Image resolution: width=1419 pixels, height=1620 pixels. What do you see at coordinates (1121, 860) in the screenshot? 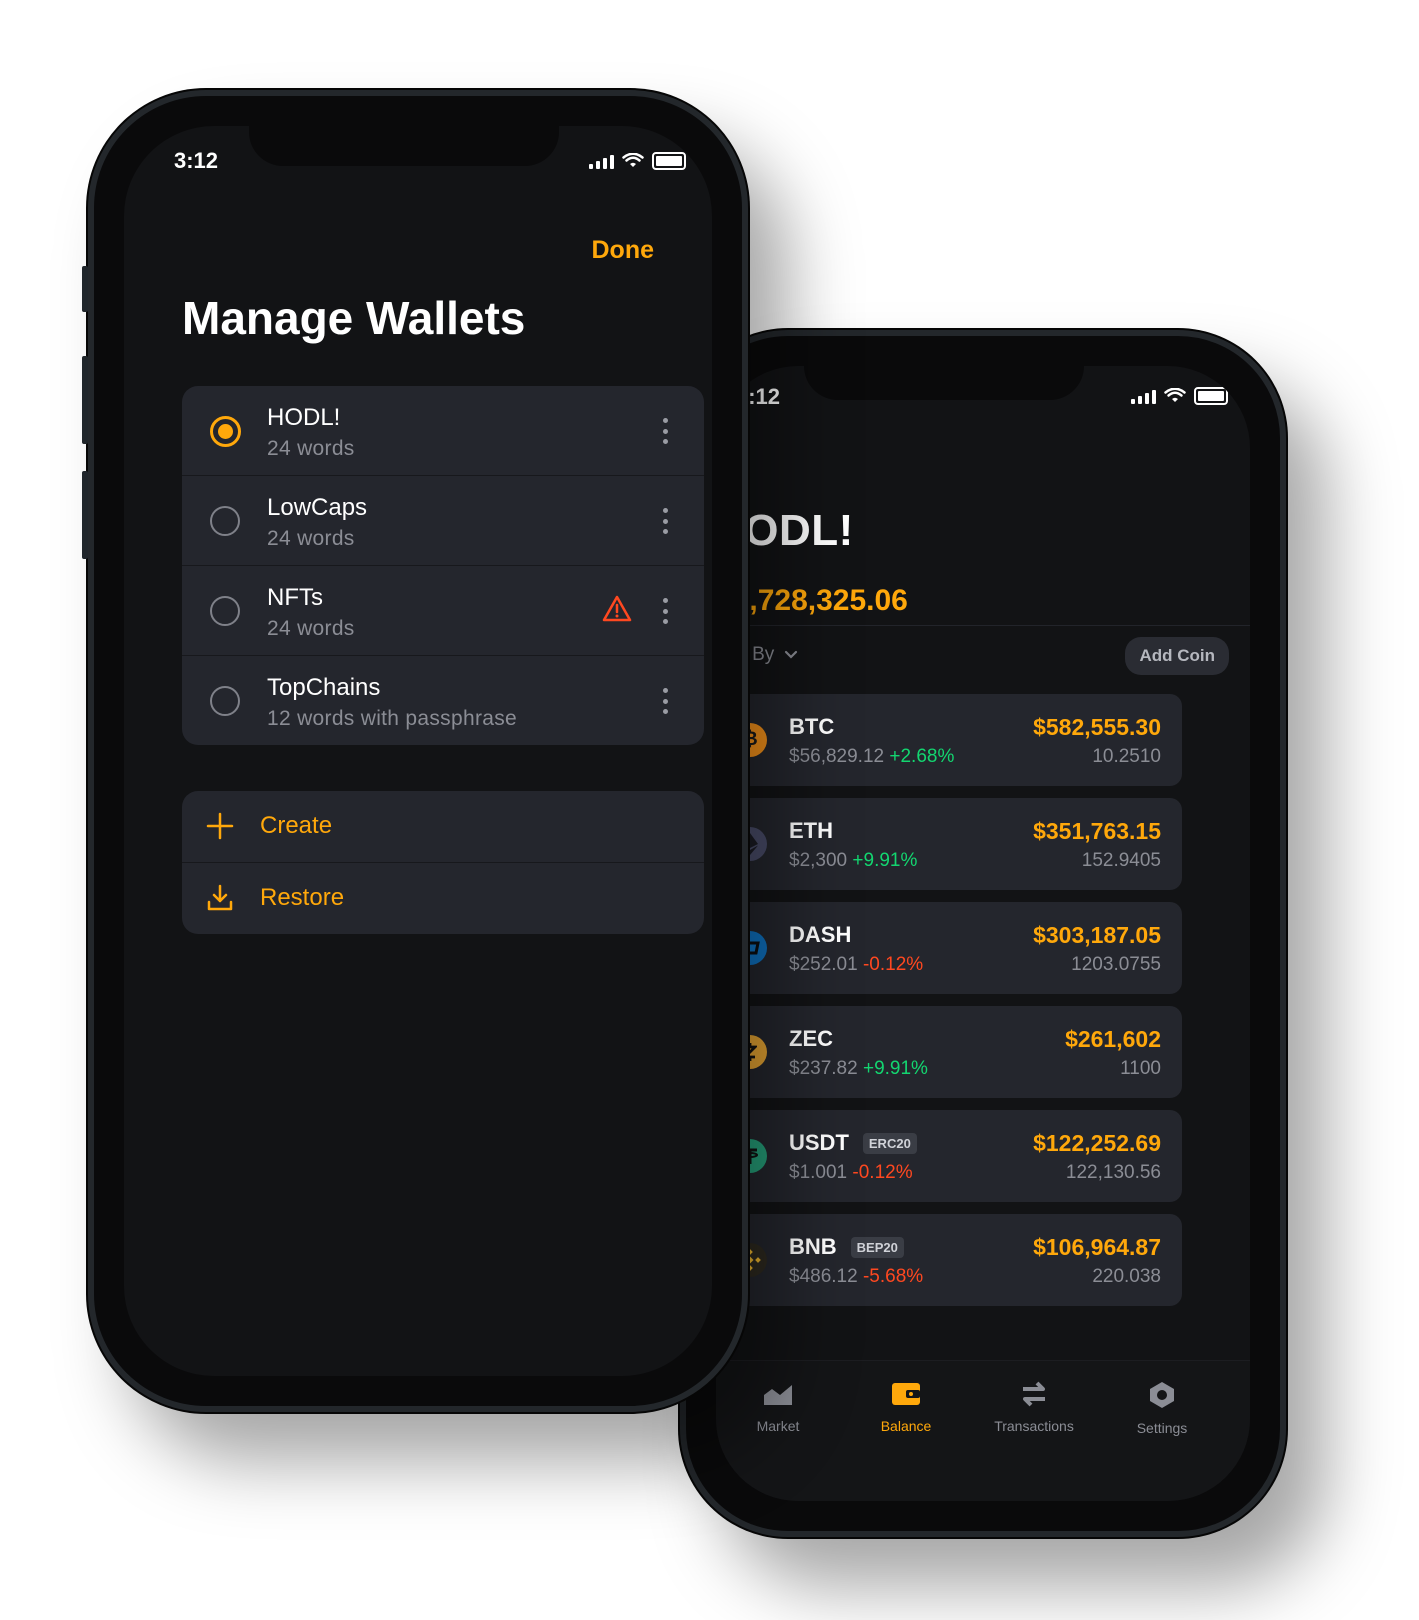
I see `coin-amount: 152.9405` at bounding box center [1121, 860].